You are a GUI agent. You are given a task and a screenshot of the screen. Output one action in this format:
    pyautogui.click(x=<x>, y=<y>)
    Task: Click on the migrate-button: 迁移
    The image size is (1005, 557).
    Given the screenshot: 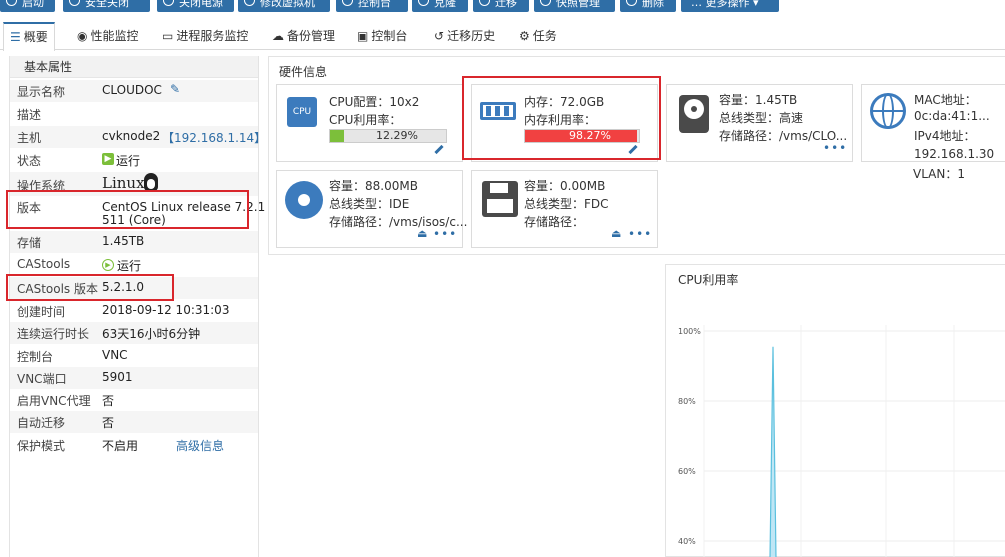 What is the action you would take?
    pyautogui.click(x=501, y=6)
    